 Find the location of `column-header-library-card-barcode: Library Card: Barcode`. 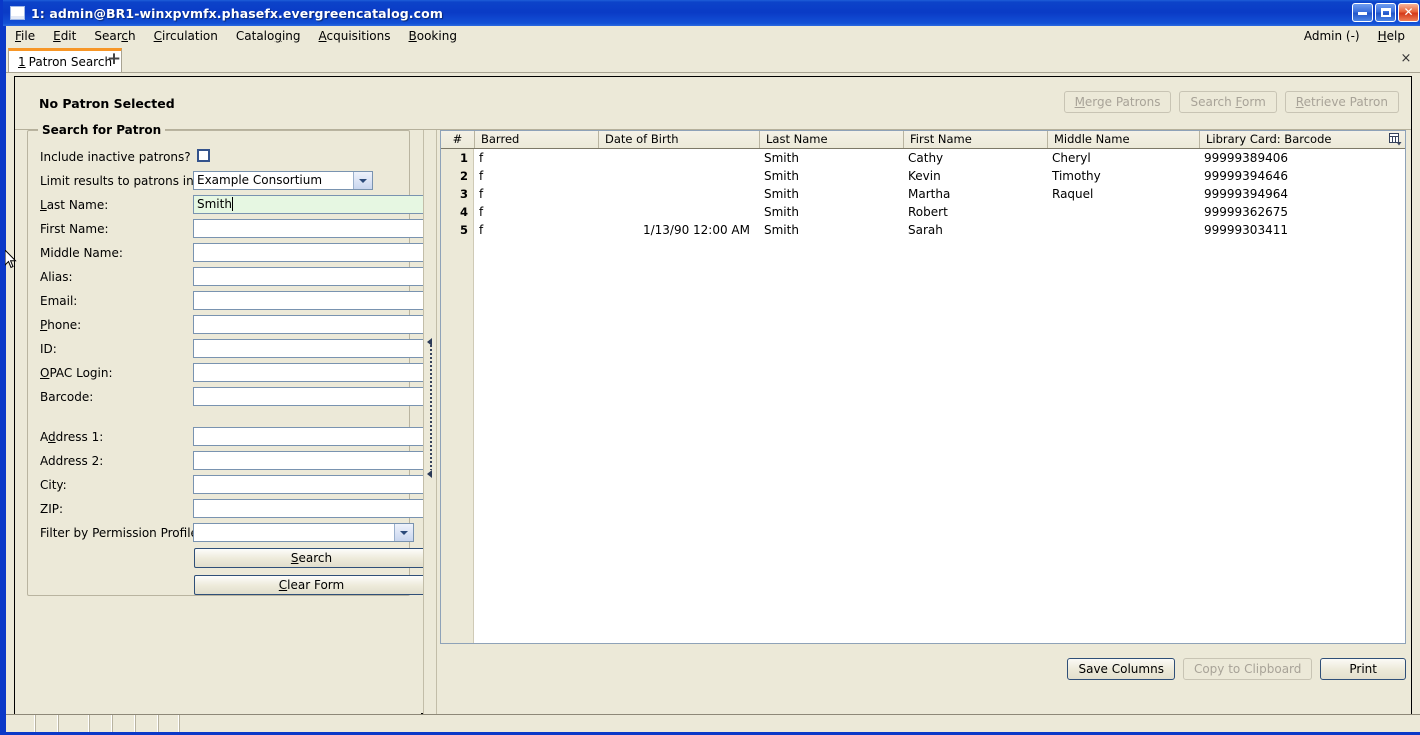

column-header-library-card-barcode: Library Card: Barcode is located at coordinates (1293, 139).